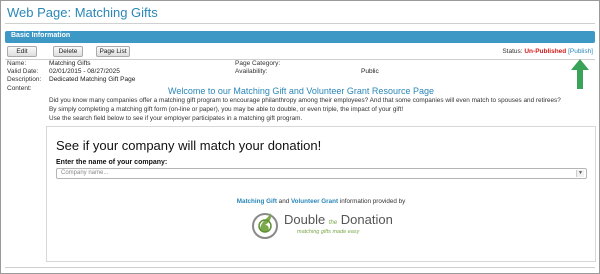 Image resolution: width=600 pixels, height=274 pixels. Describe the element at coordinates (300, 59) in the screenshot. I see `meta-divider` at that location.